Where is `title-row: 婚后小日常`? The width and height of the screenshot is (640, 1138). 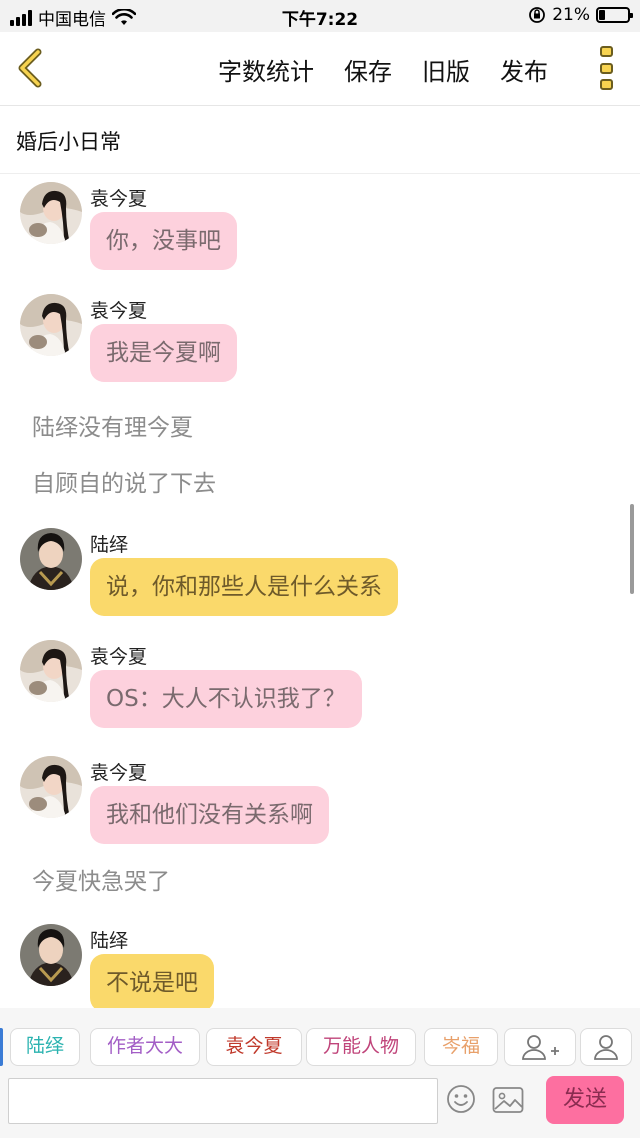 title-row: 婚后小日常 is located at coordinates (320, 140).